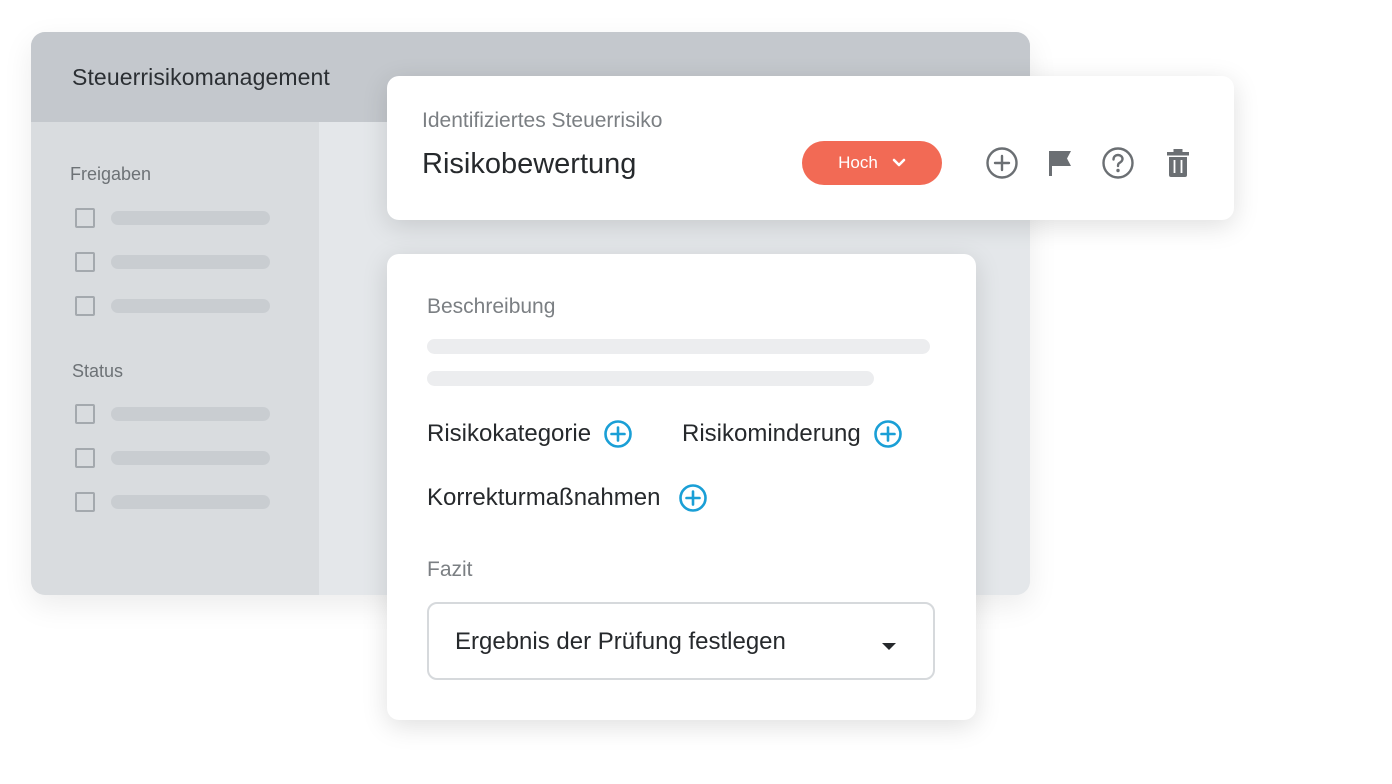 The image size is (1392, 784). I want to click on conclusion-select-value: Ergebnis der Prüfung festlegen, so click(620, 641).